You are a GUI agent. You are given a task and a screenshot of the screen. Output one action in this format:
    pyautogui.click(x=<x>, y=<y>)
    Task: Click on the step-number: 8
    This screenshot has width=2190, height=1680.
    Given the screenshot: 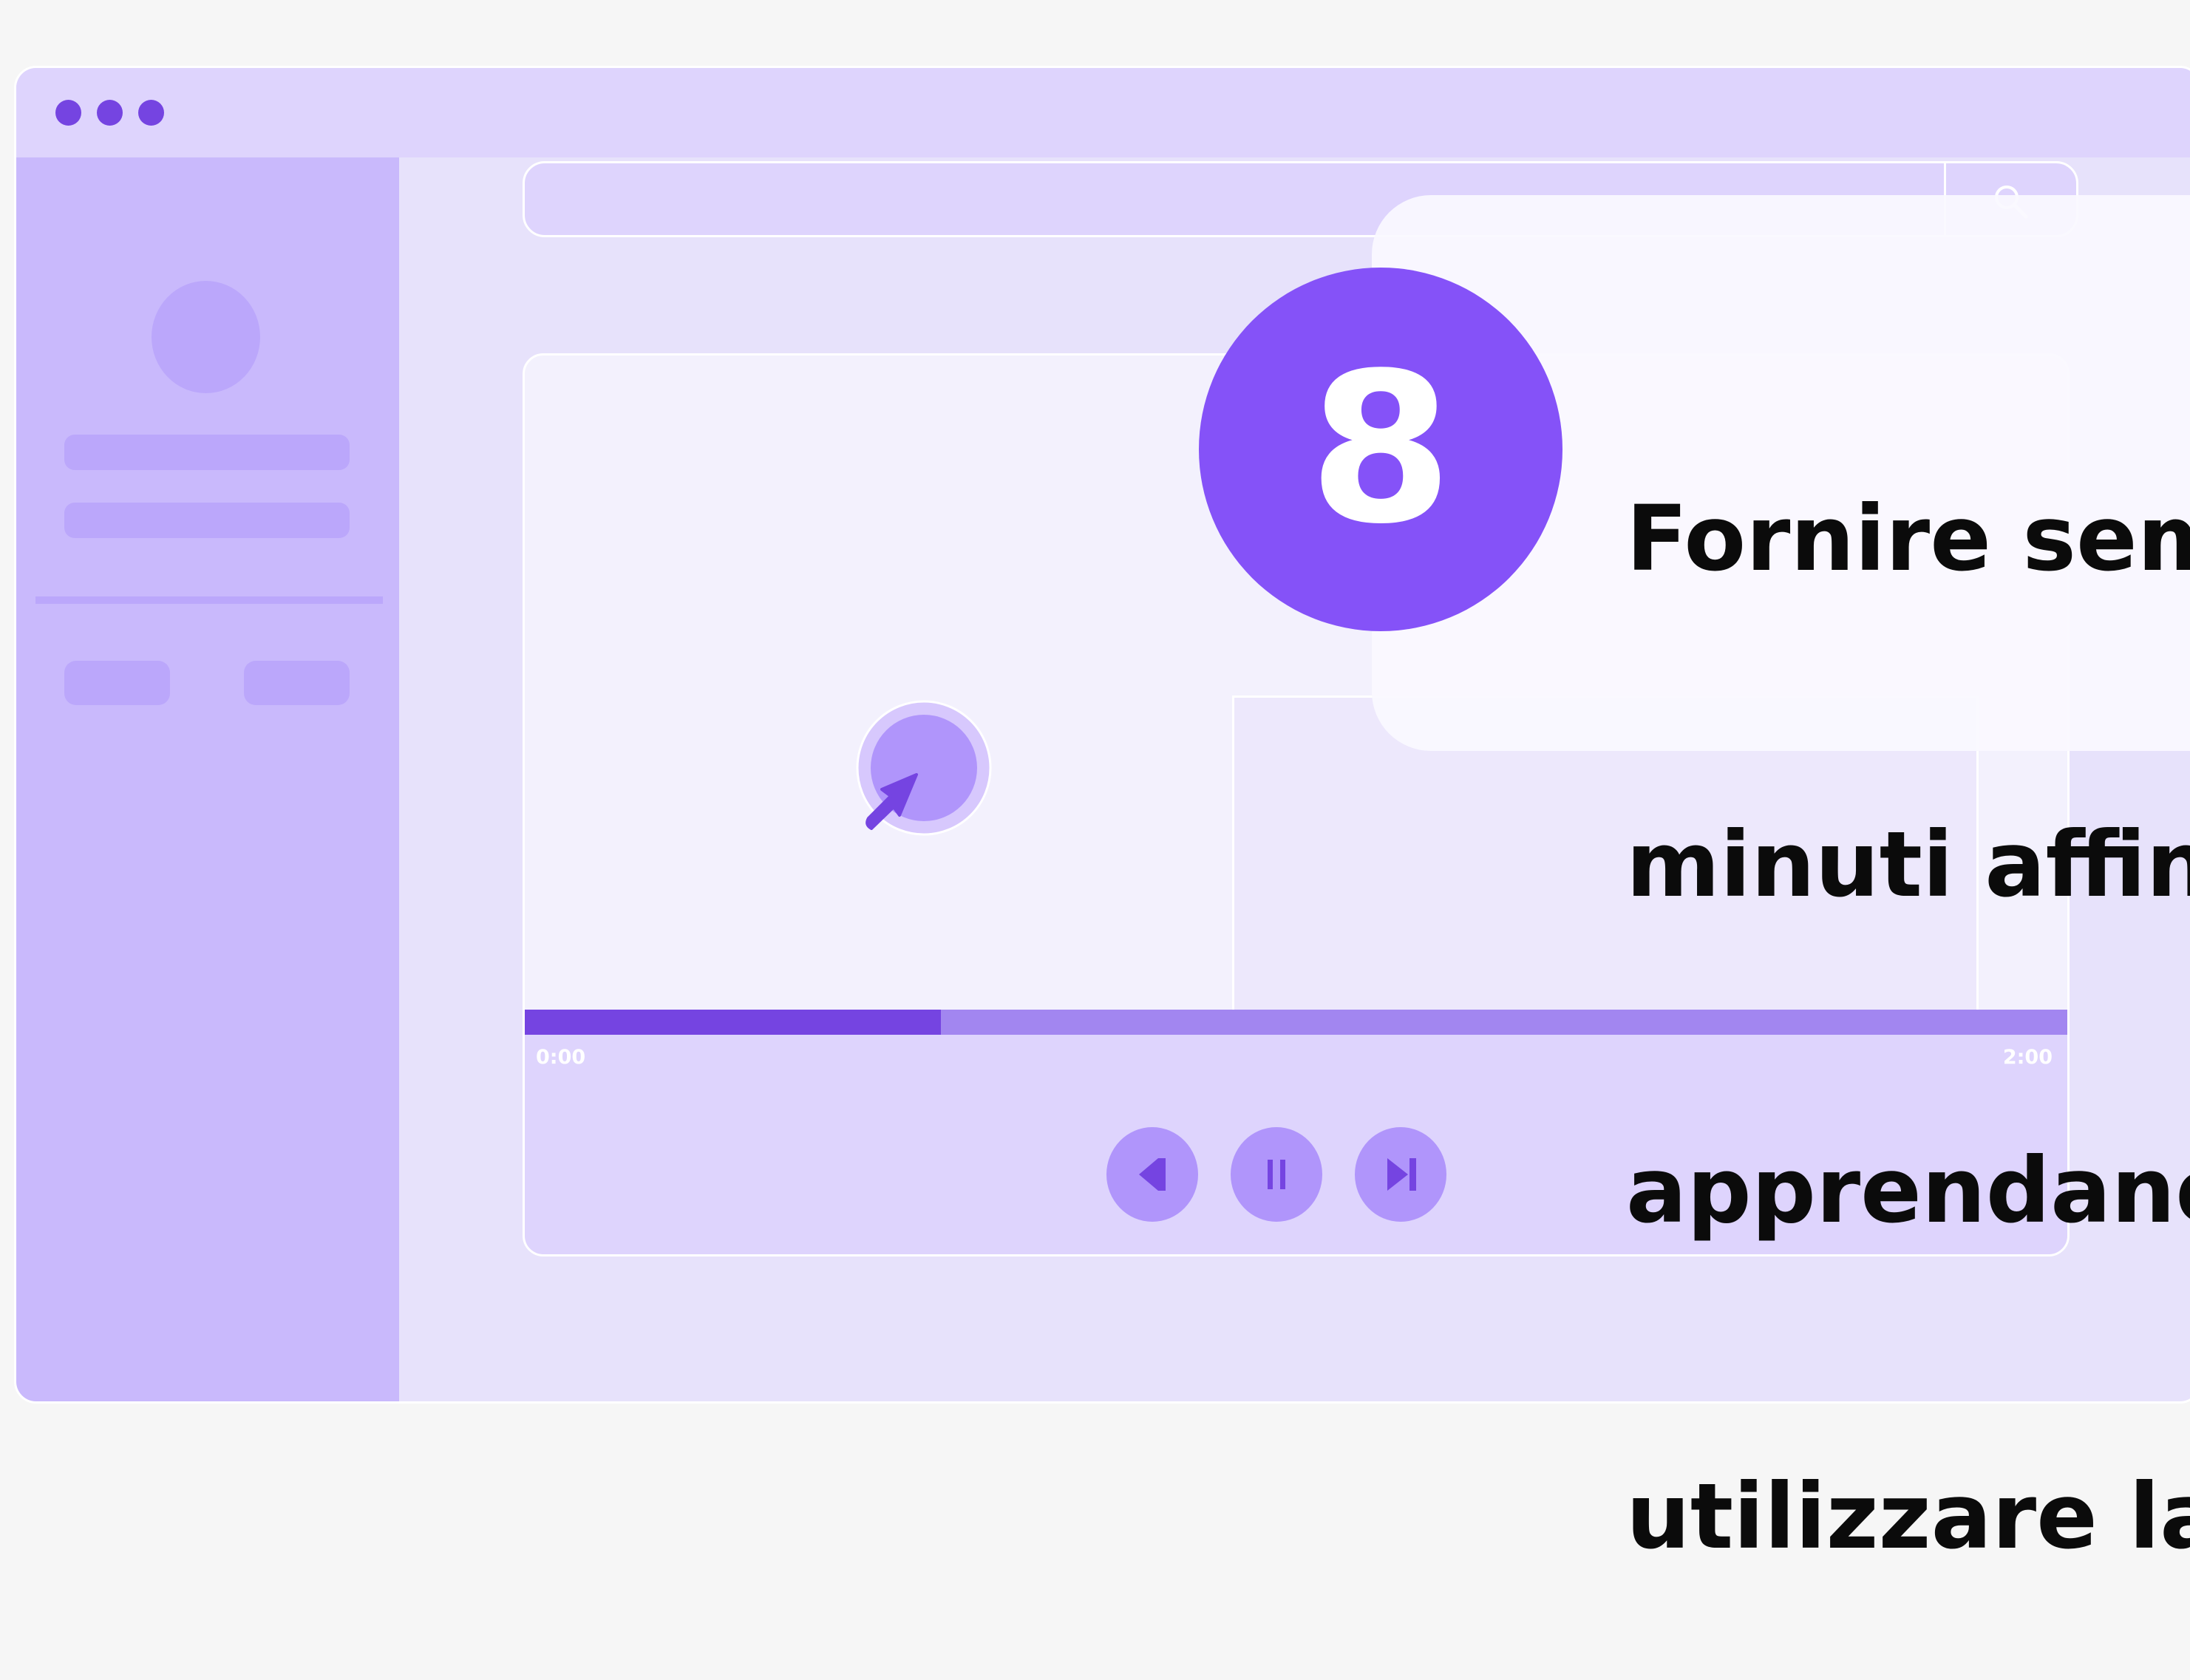 What is the action you would take?
    pyautogui.click(x=1380, y=449)
    